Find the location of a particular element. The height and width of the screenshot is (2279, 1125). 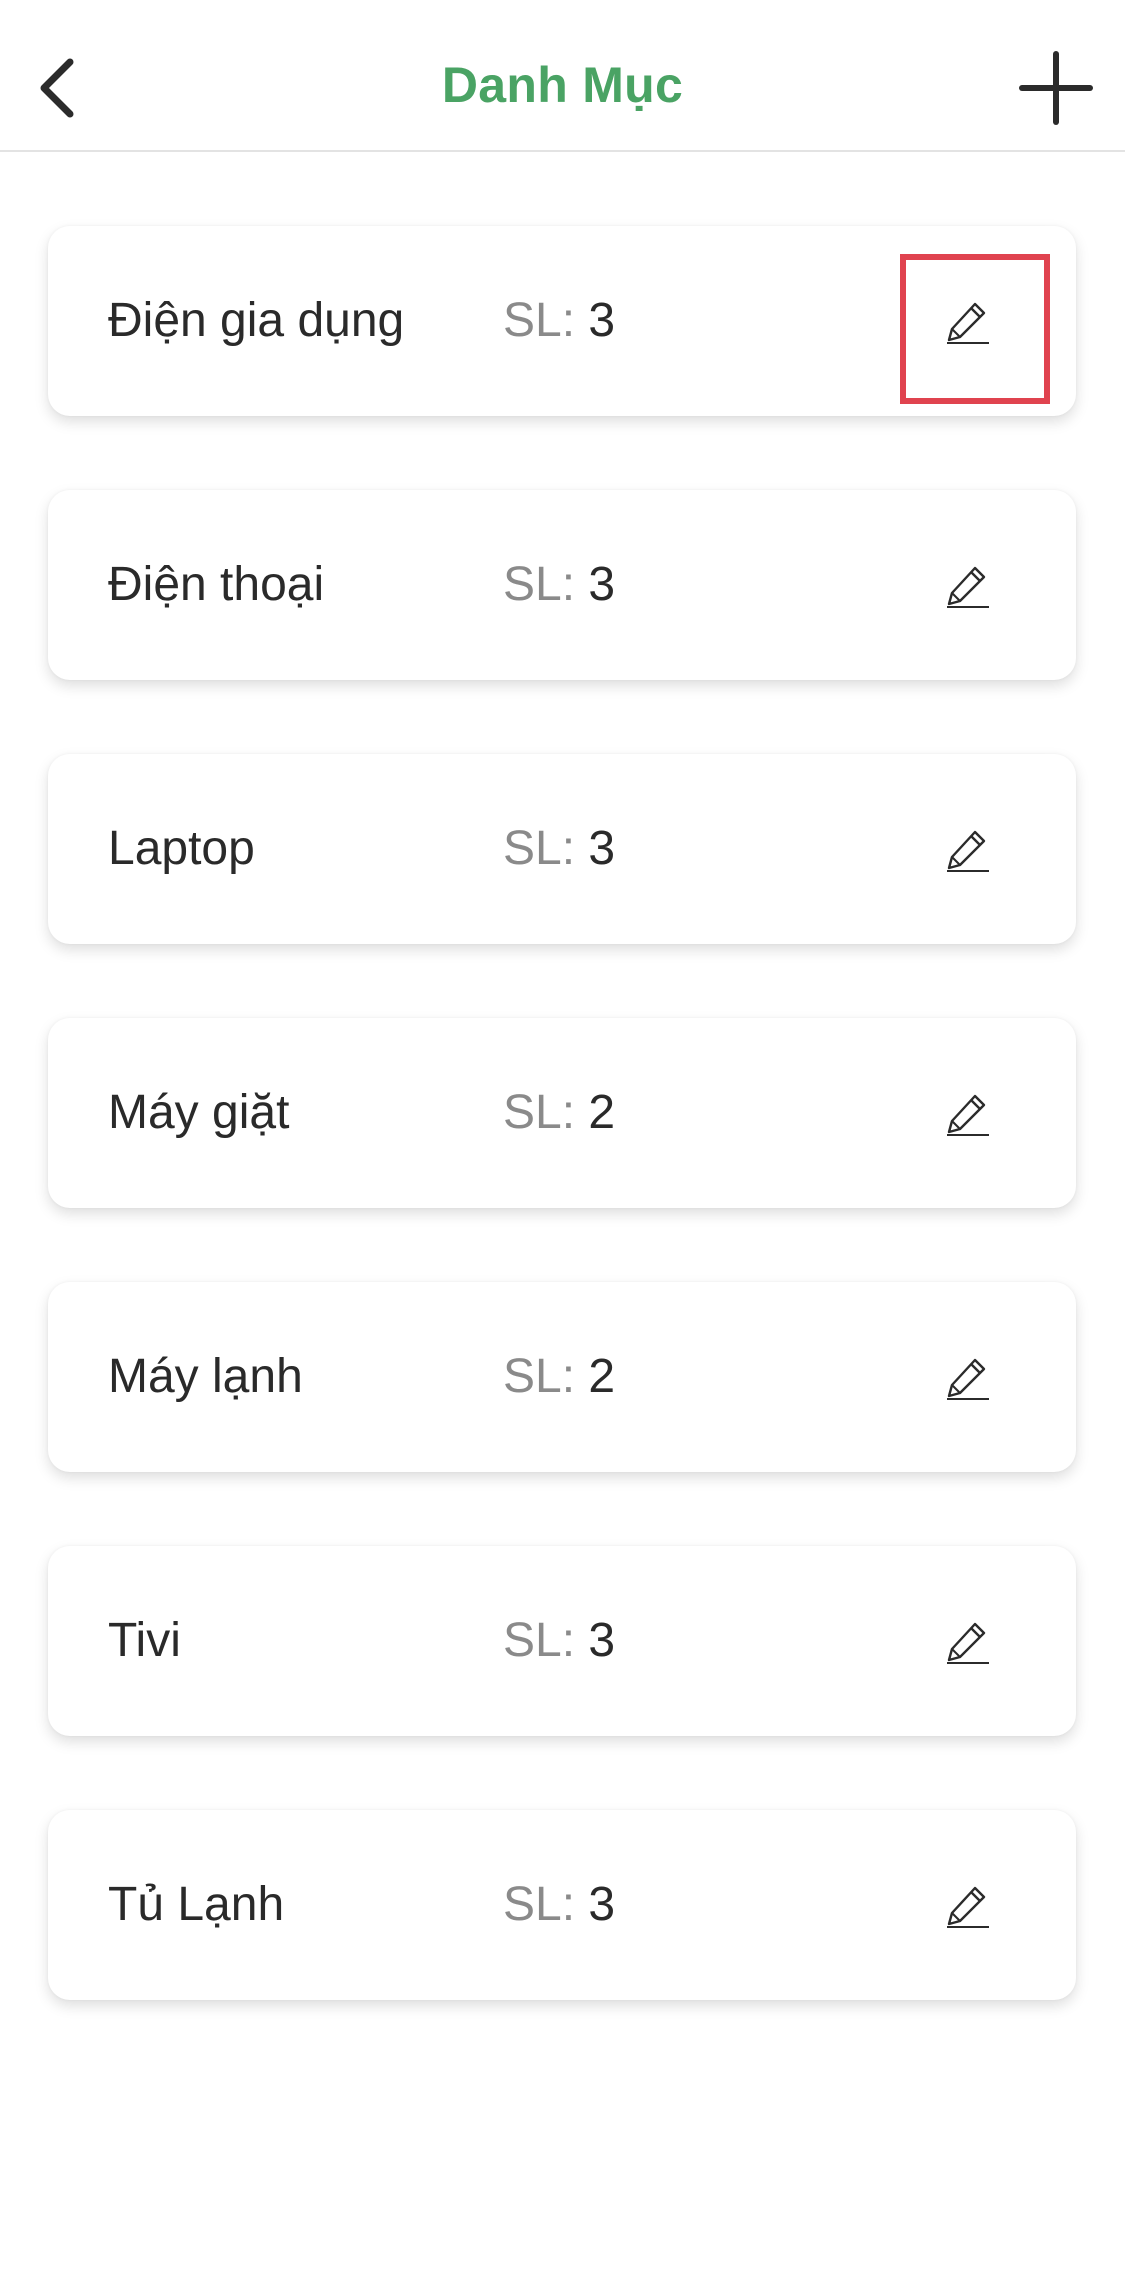

category-card: Tủ Lạnh SL: 3 is located at coordinates (562, 1905).